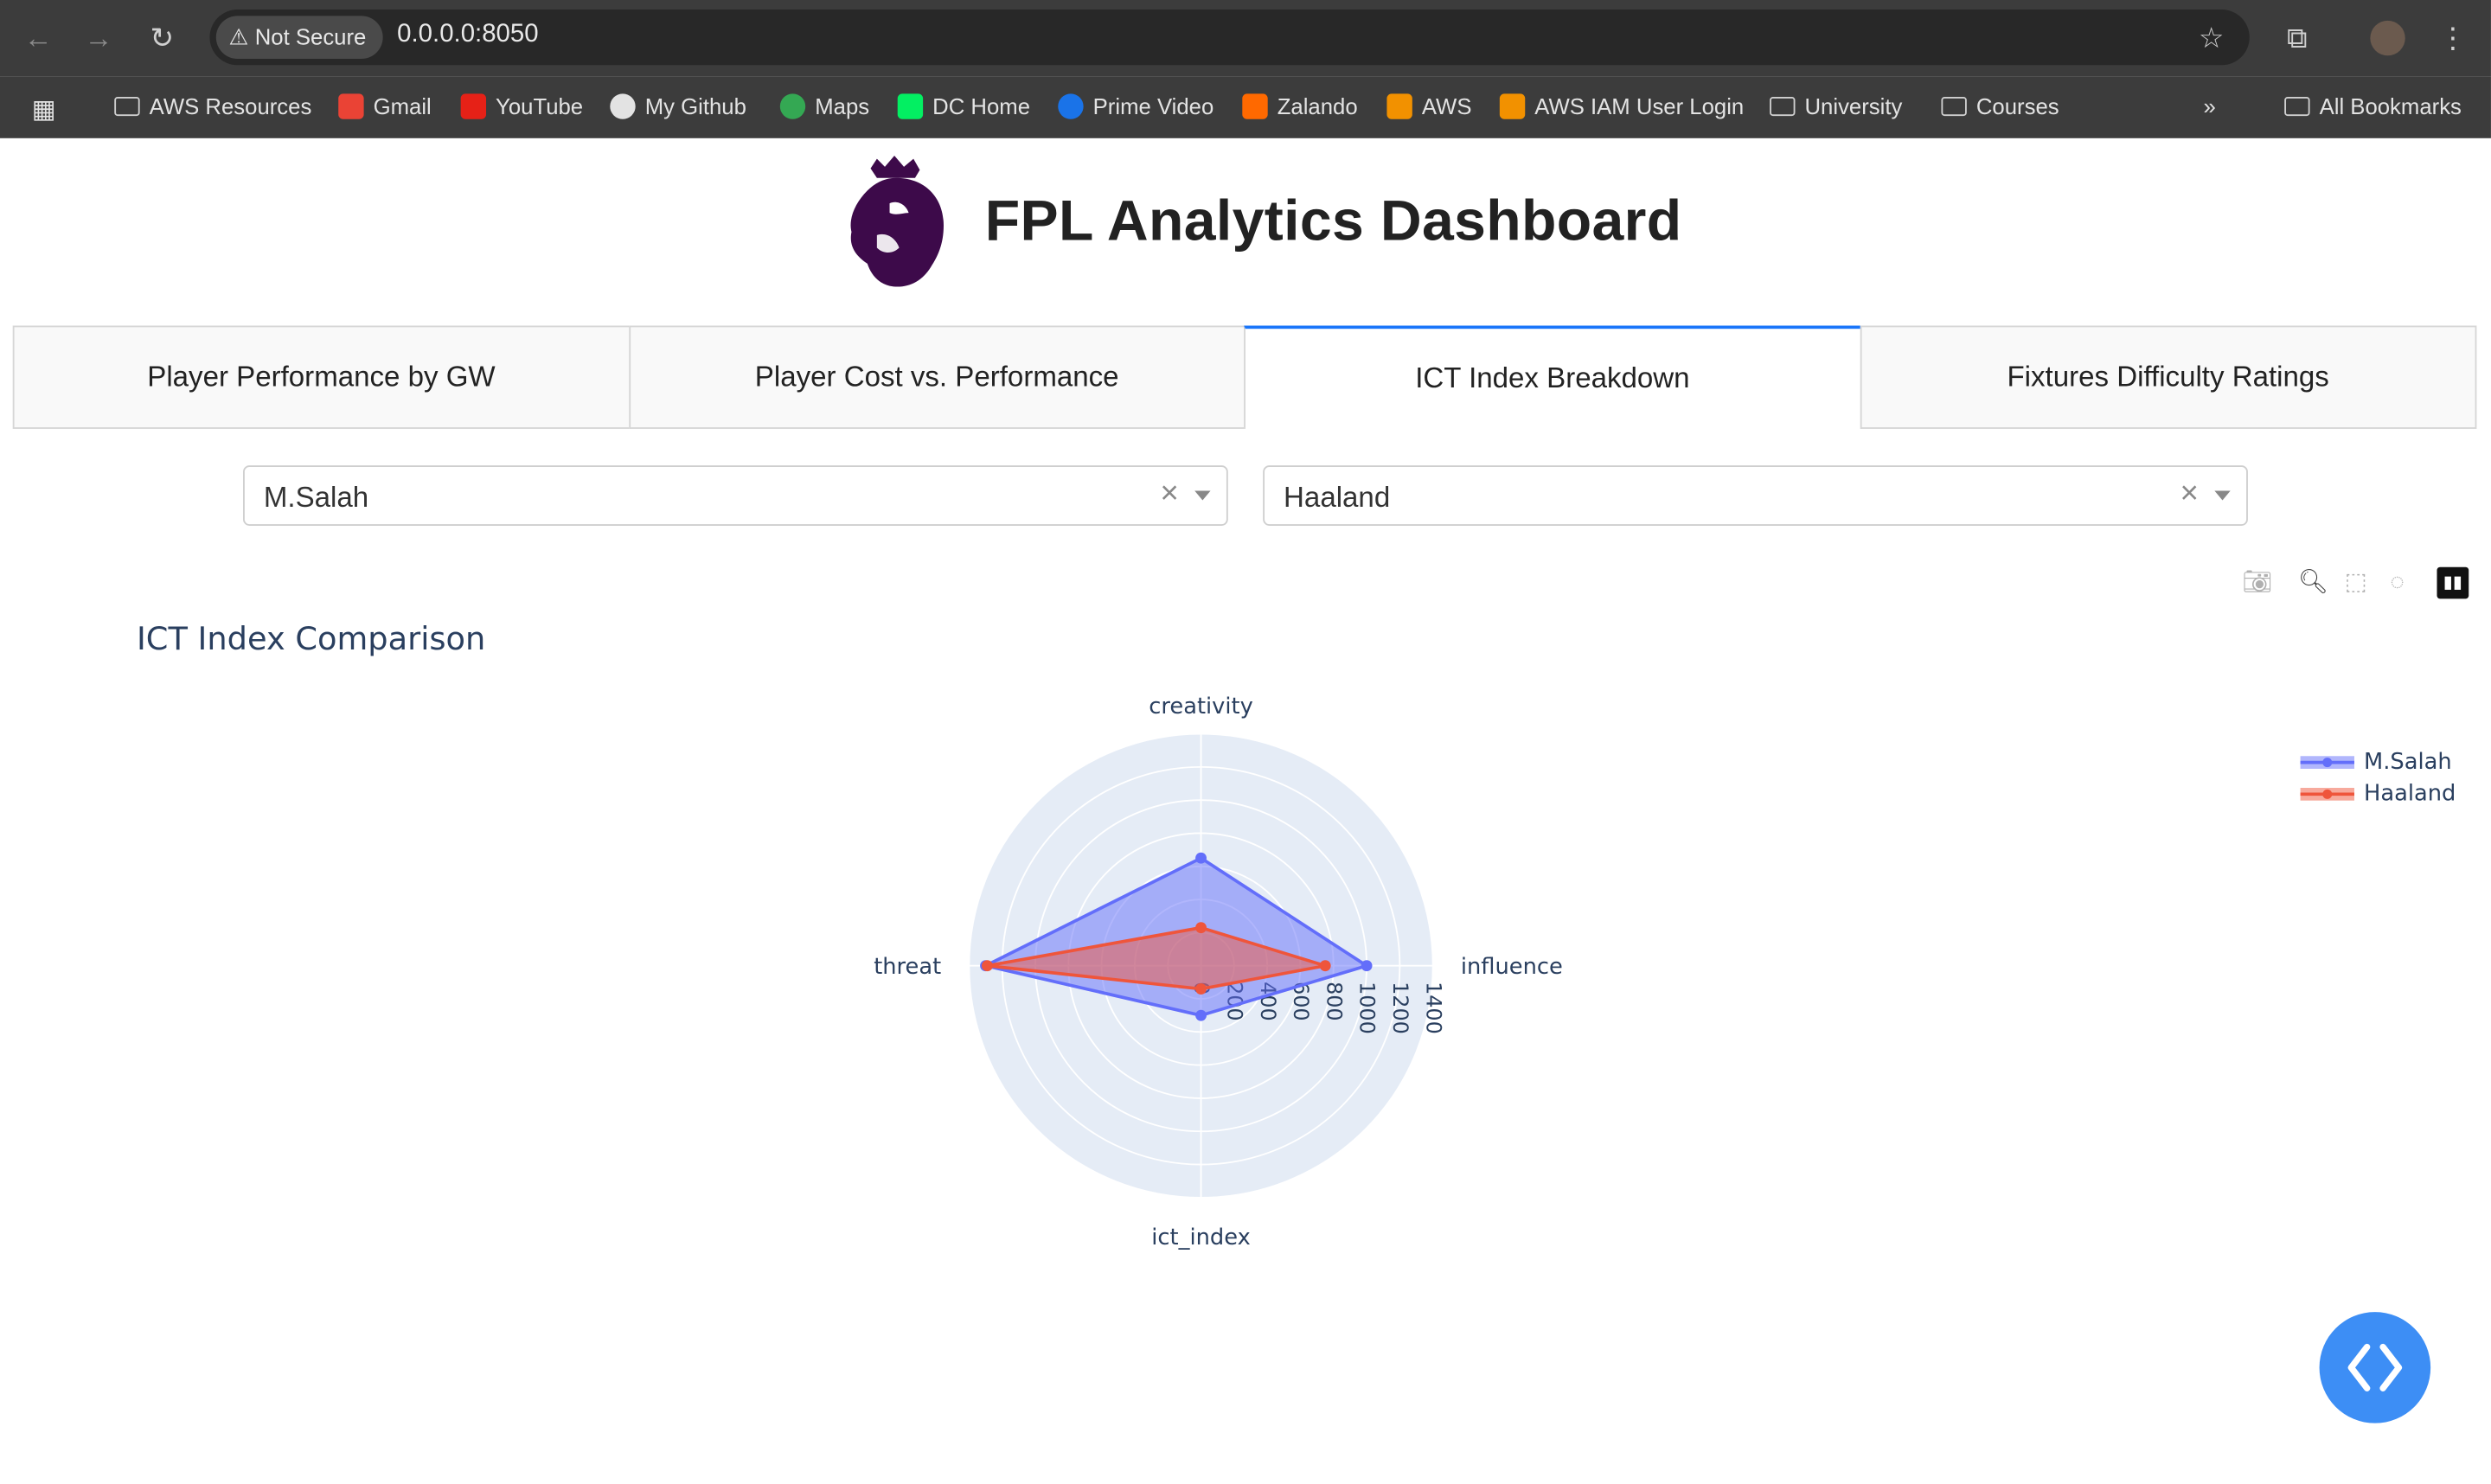 This screenshot has width=2491, height=1484. What do you see at coordinates (2327, 762) in the screenshot?
I see `legend-swatch-salah` at bounding box center [2327, 762].